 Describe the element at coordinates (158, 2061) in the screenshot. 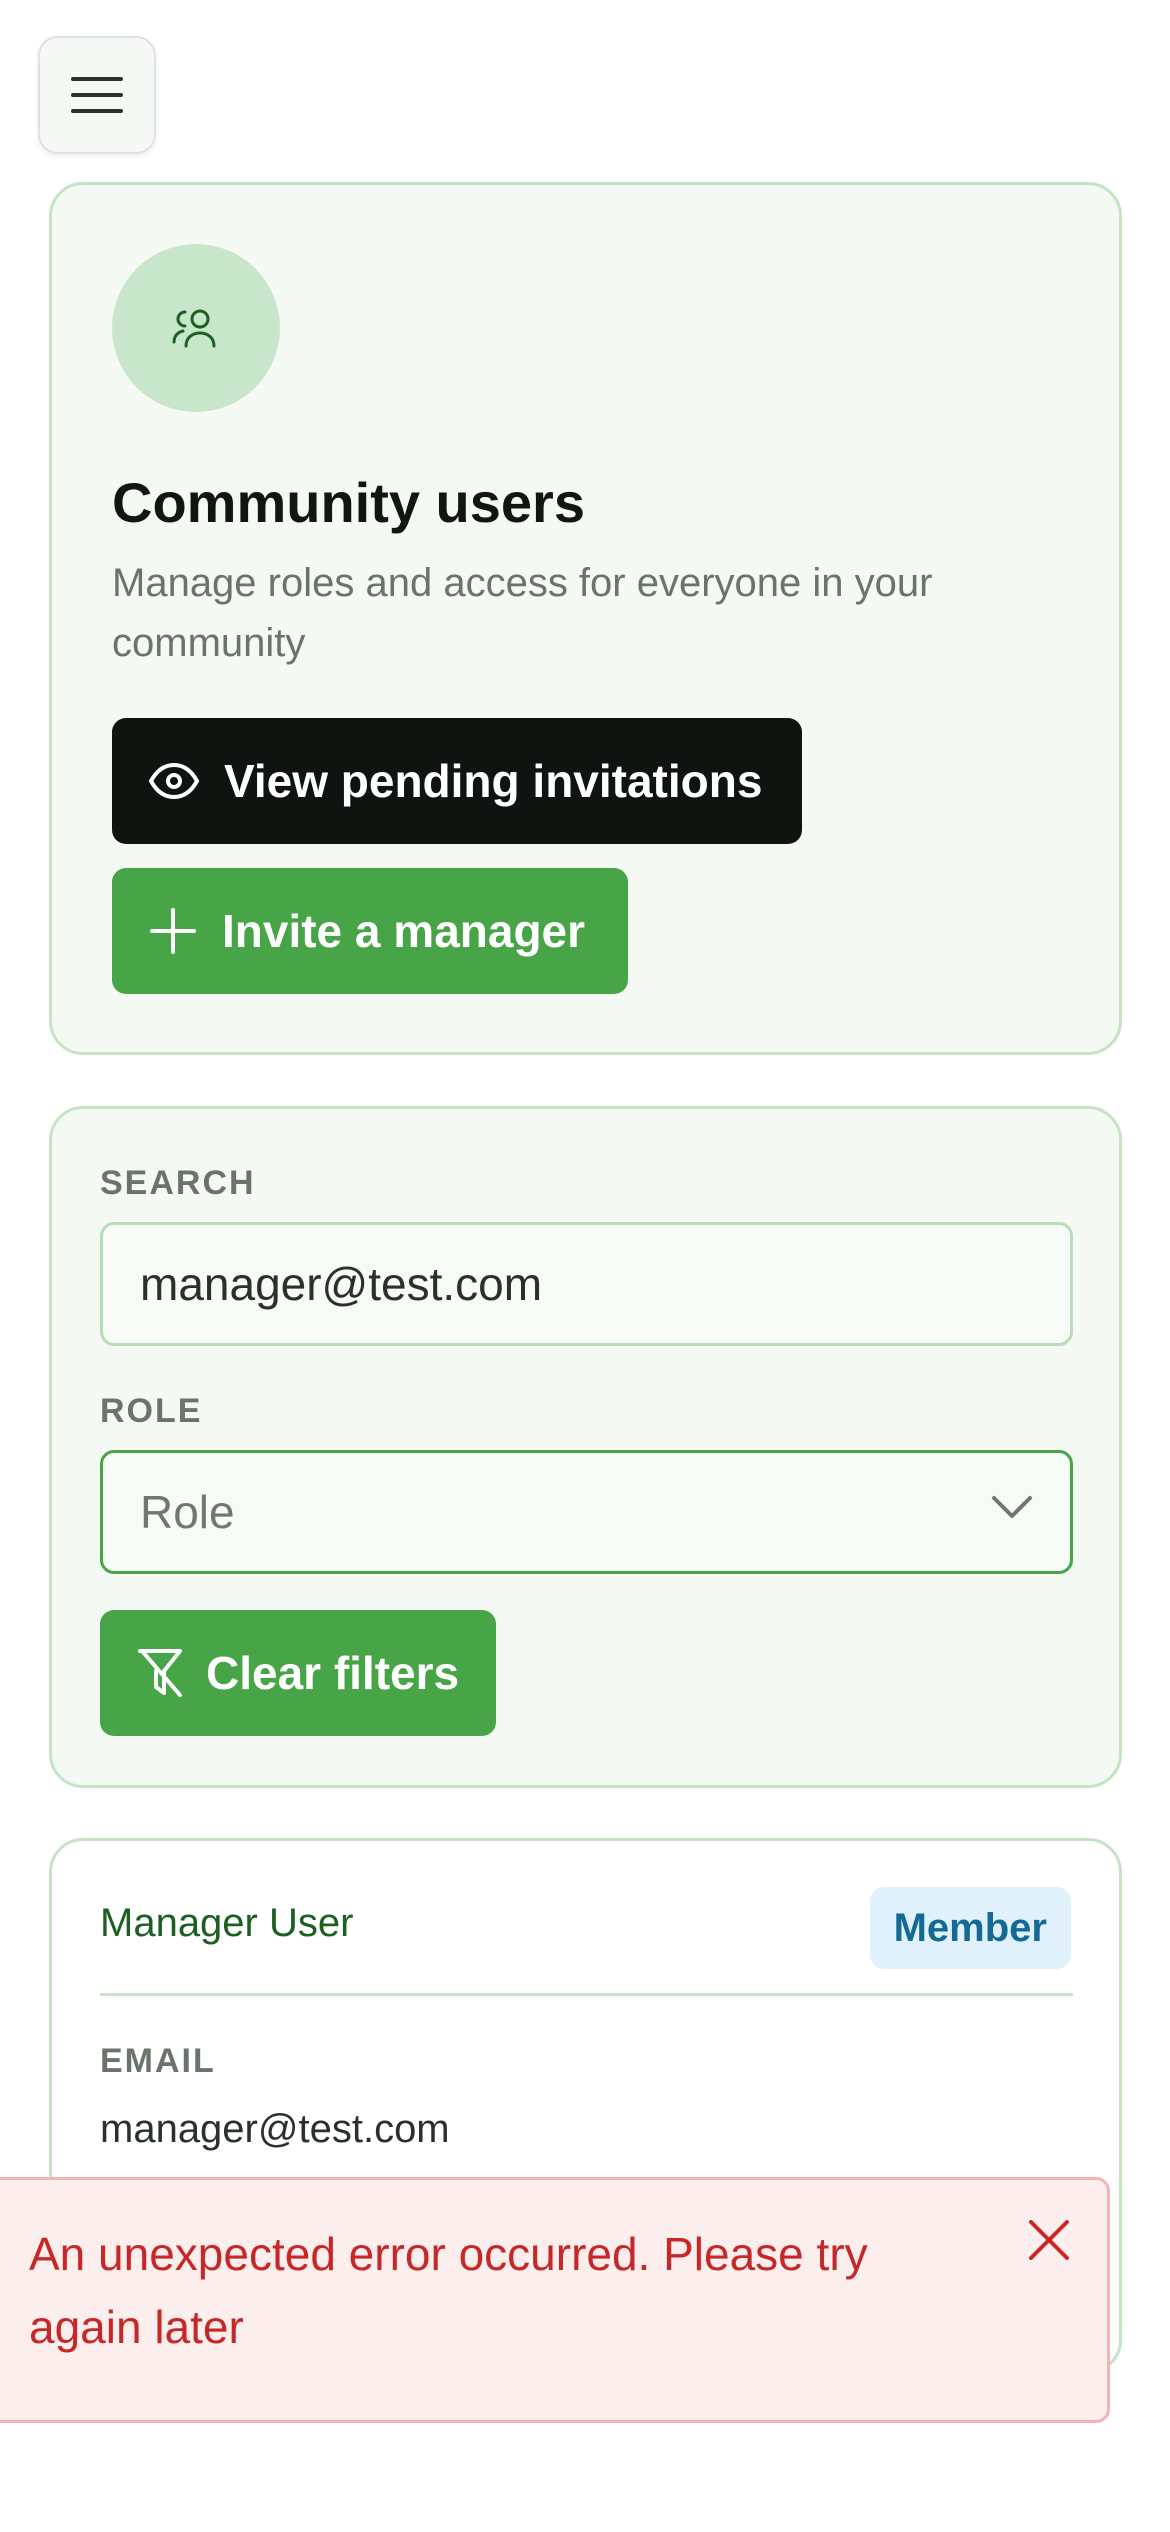

I see `email-label: EMAIL` at that location.